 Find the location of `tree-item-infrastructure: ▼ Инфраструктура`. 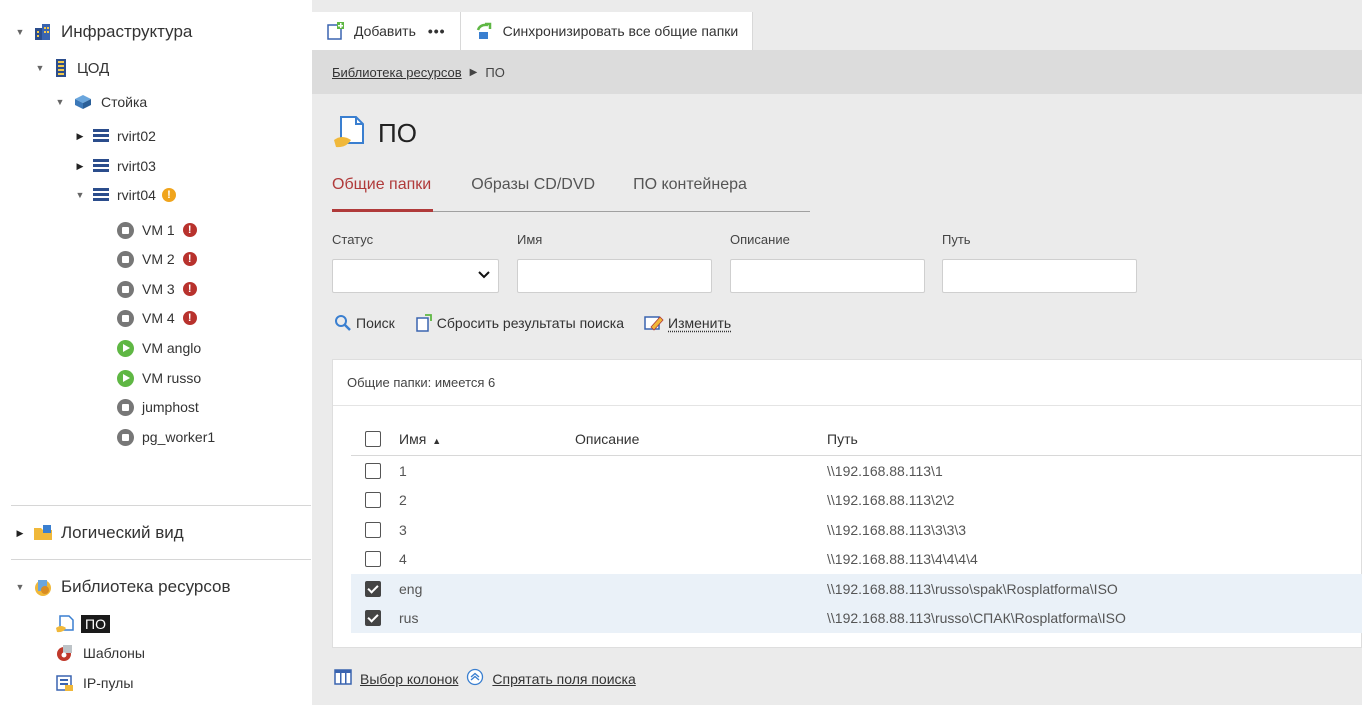

tree-item-infrastructure: ▼ Инфраструктура is located at coordinates (104, 32).